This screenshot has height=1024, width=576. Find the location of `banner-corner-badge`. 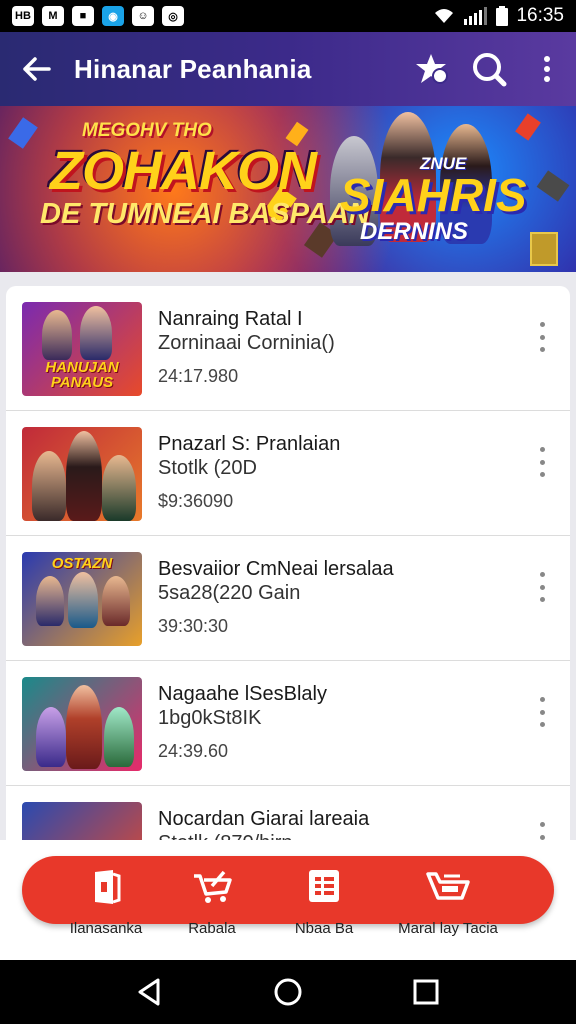

banner-corner-badge is located at coordinates (544, 249).